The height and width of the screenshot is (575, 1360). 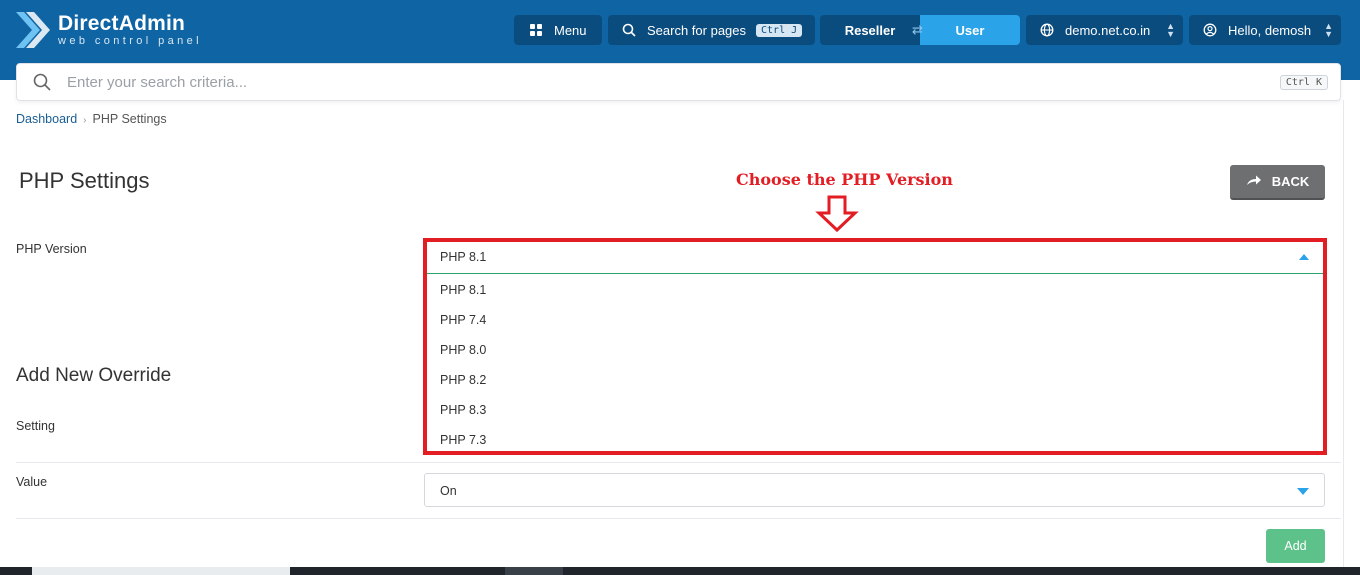 What do you see at coordinates (1303, 82) in the screenshot?
I see `search-shortcut: Ctrl K` at bounding box center [1303, 82].